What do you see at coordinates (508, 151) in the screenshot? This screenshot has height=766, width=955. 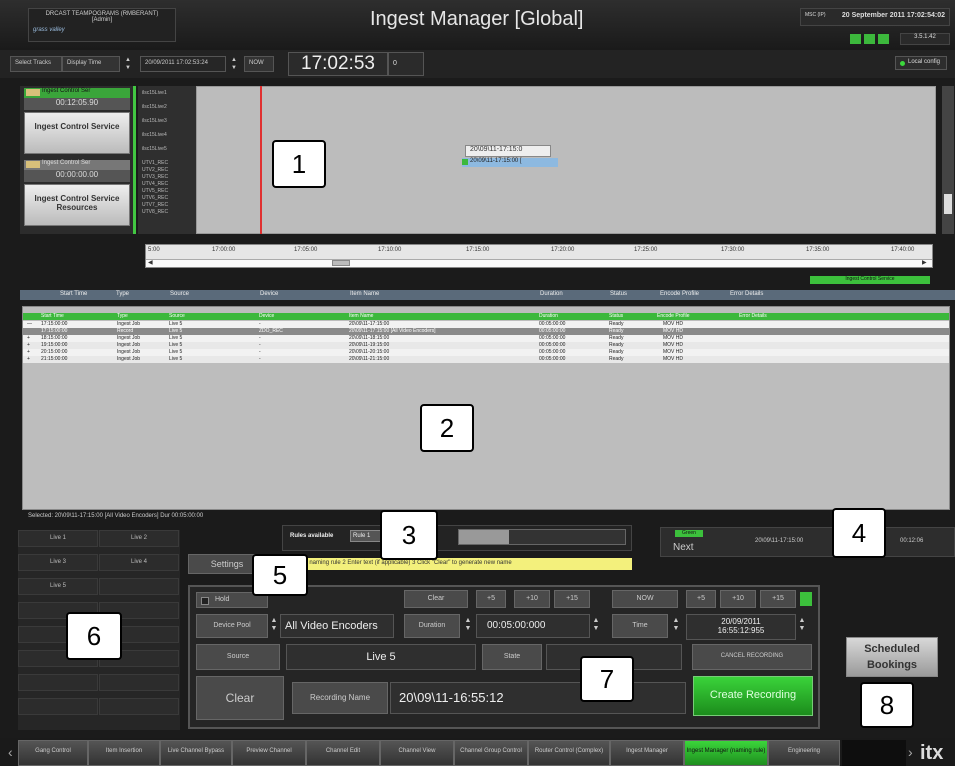 I see `timeline-tooltip: 20\09\11-17:15:0` at bounding box center [508, 151].